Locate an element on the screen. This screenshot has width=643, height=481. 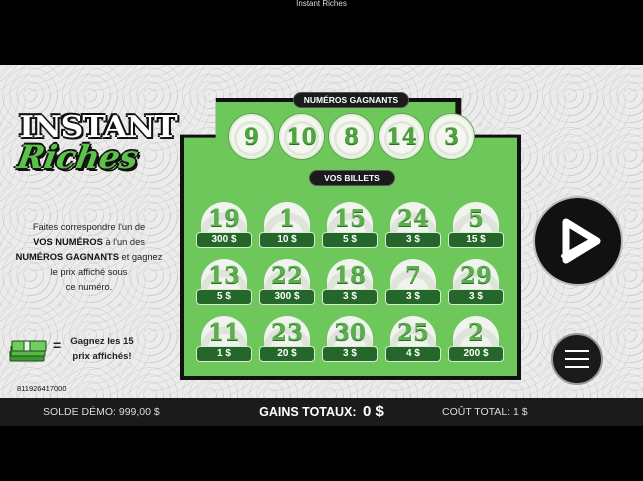
ticket-serial-number: 811926417000 is located at coordinates (42, 388).